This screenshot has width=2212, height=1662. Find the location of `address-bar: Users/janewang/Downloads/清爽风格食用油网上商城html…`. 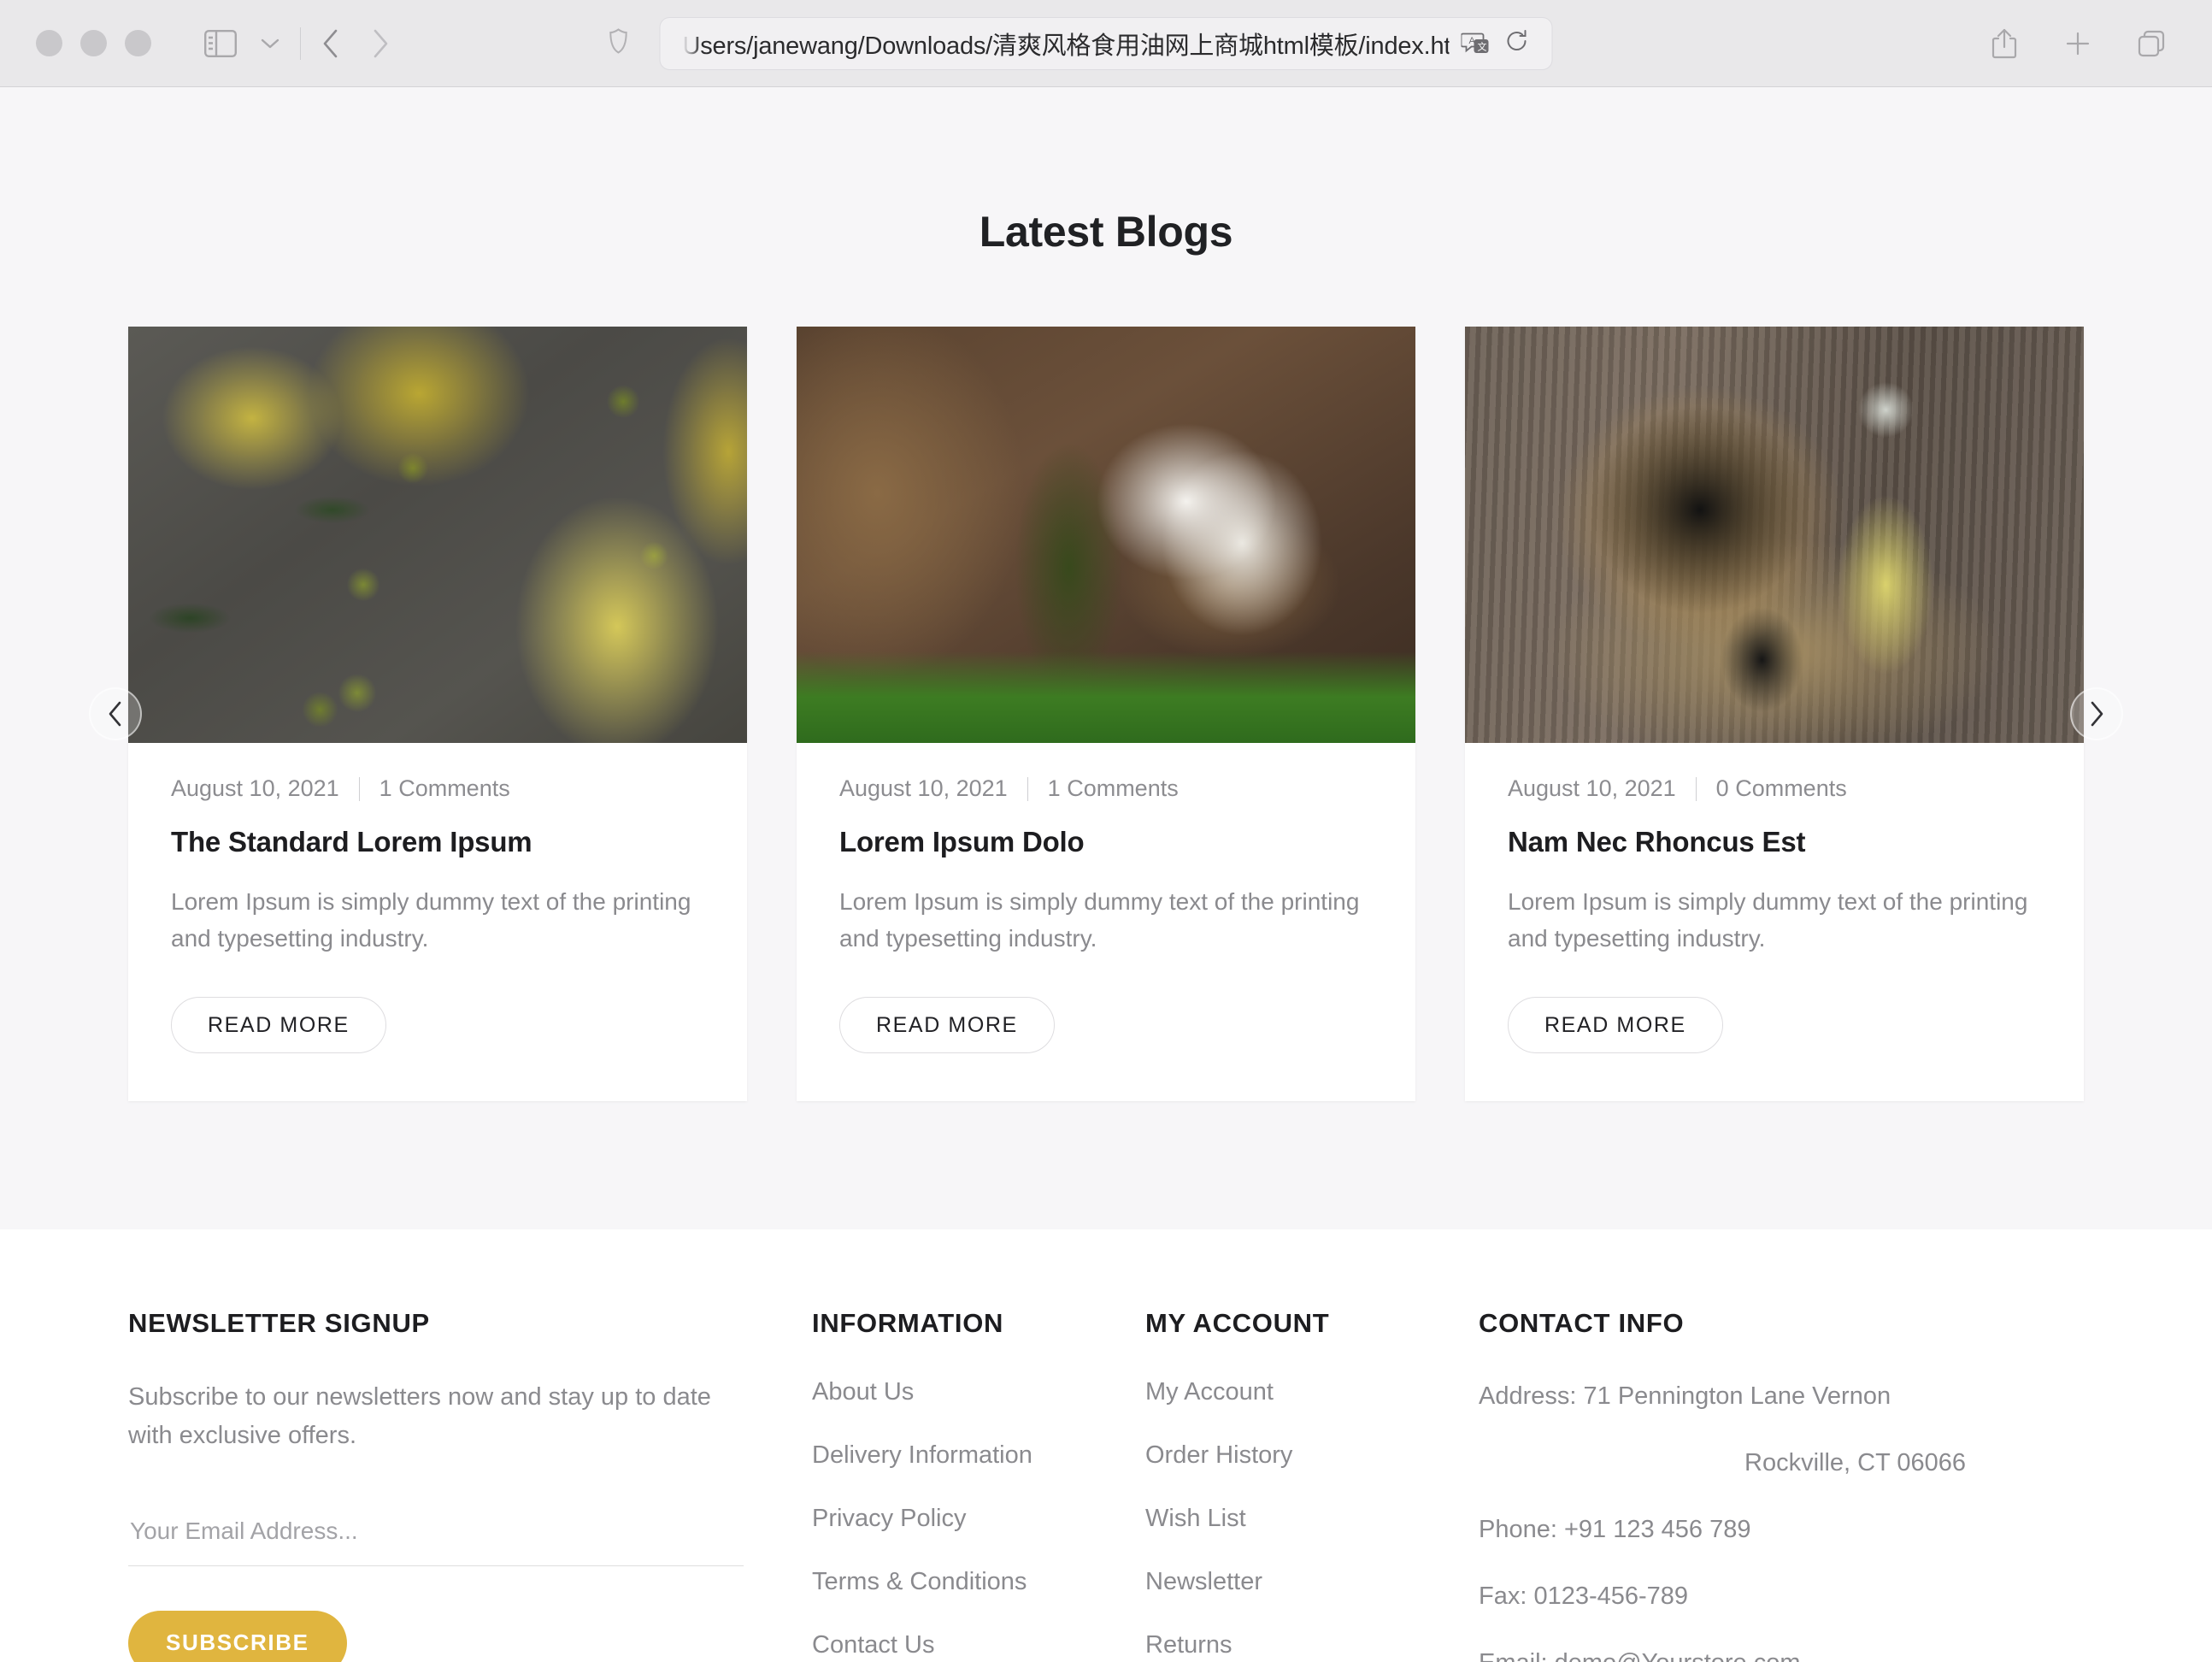

address-bar: Users/janewang/Downloads/清爽风格食用油网上商城html… is located at coordinates (1081, 43).